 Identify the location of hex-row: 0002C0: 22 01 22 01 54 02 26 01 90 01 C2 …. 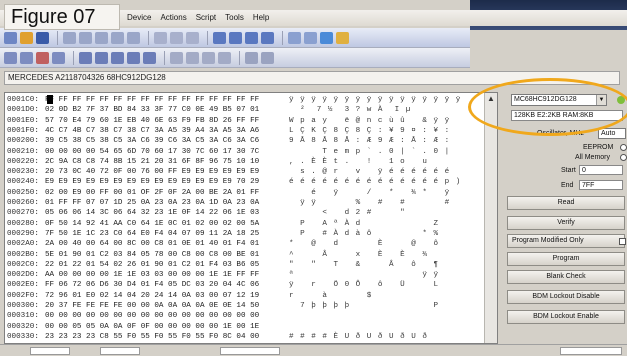
(250, 265).